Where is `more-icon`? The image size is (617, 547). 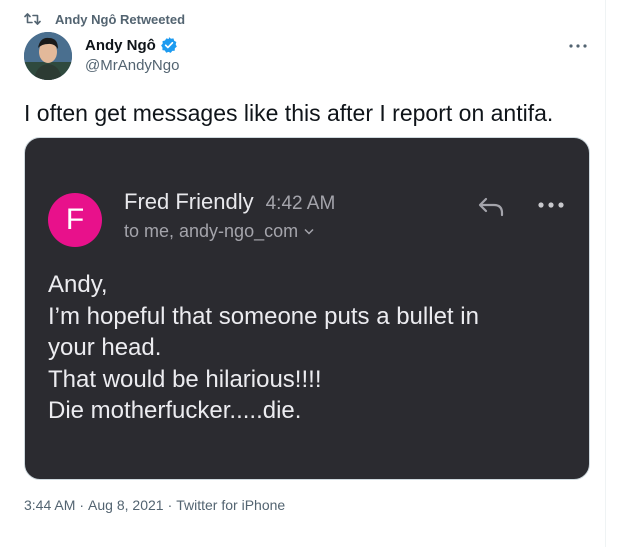
more-icon is located at coordinates (578, 46).